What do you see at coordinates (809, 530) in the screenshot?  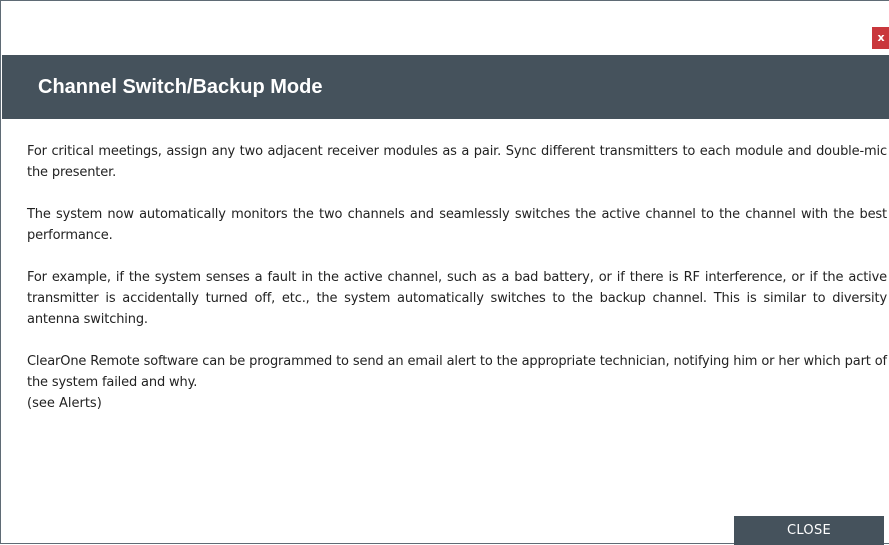 I see `close-button: CLOSE` at bounding box center [809, 530].